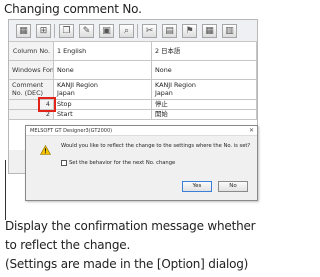 The width and height of the screenshot is (320, 277). Describe the element at coordinates (209, 31) in the screenshot. I see `grid-icon: ▦` at that location.